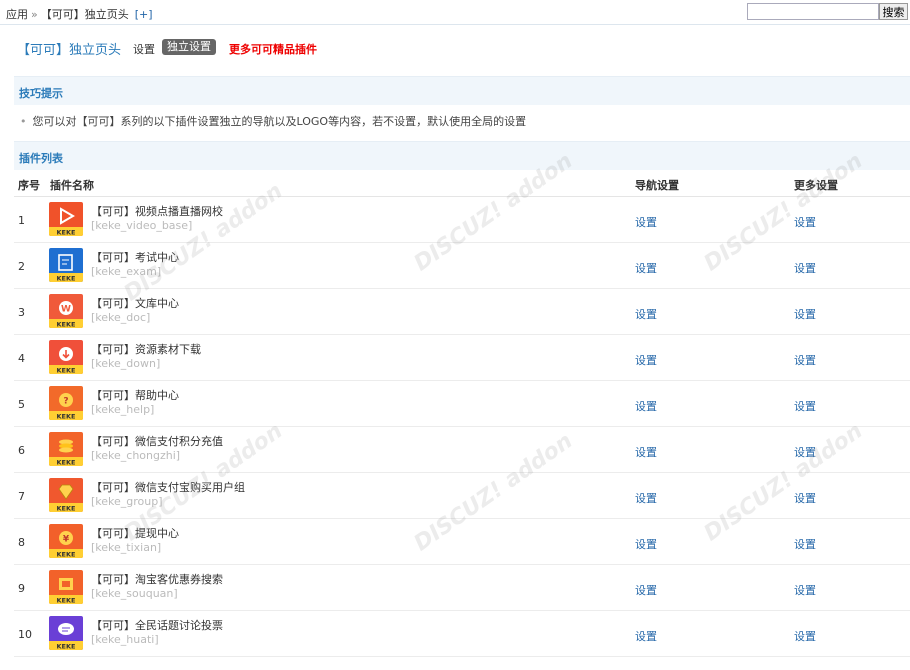 This screenshot has height=670, width=910. What do you see at coordinates (136, 455) in the screenshot?
I see `plugin-identifier: [keke_chongzhi]` at bounding box center [136, 455].